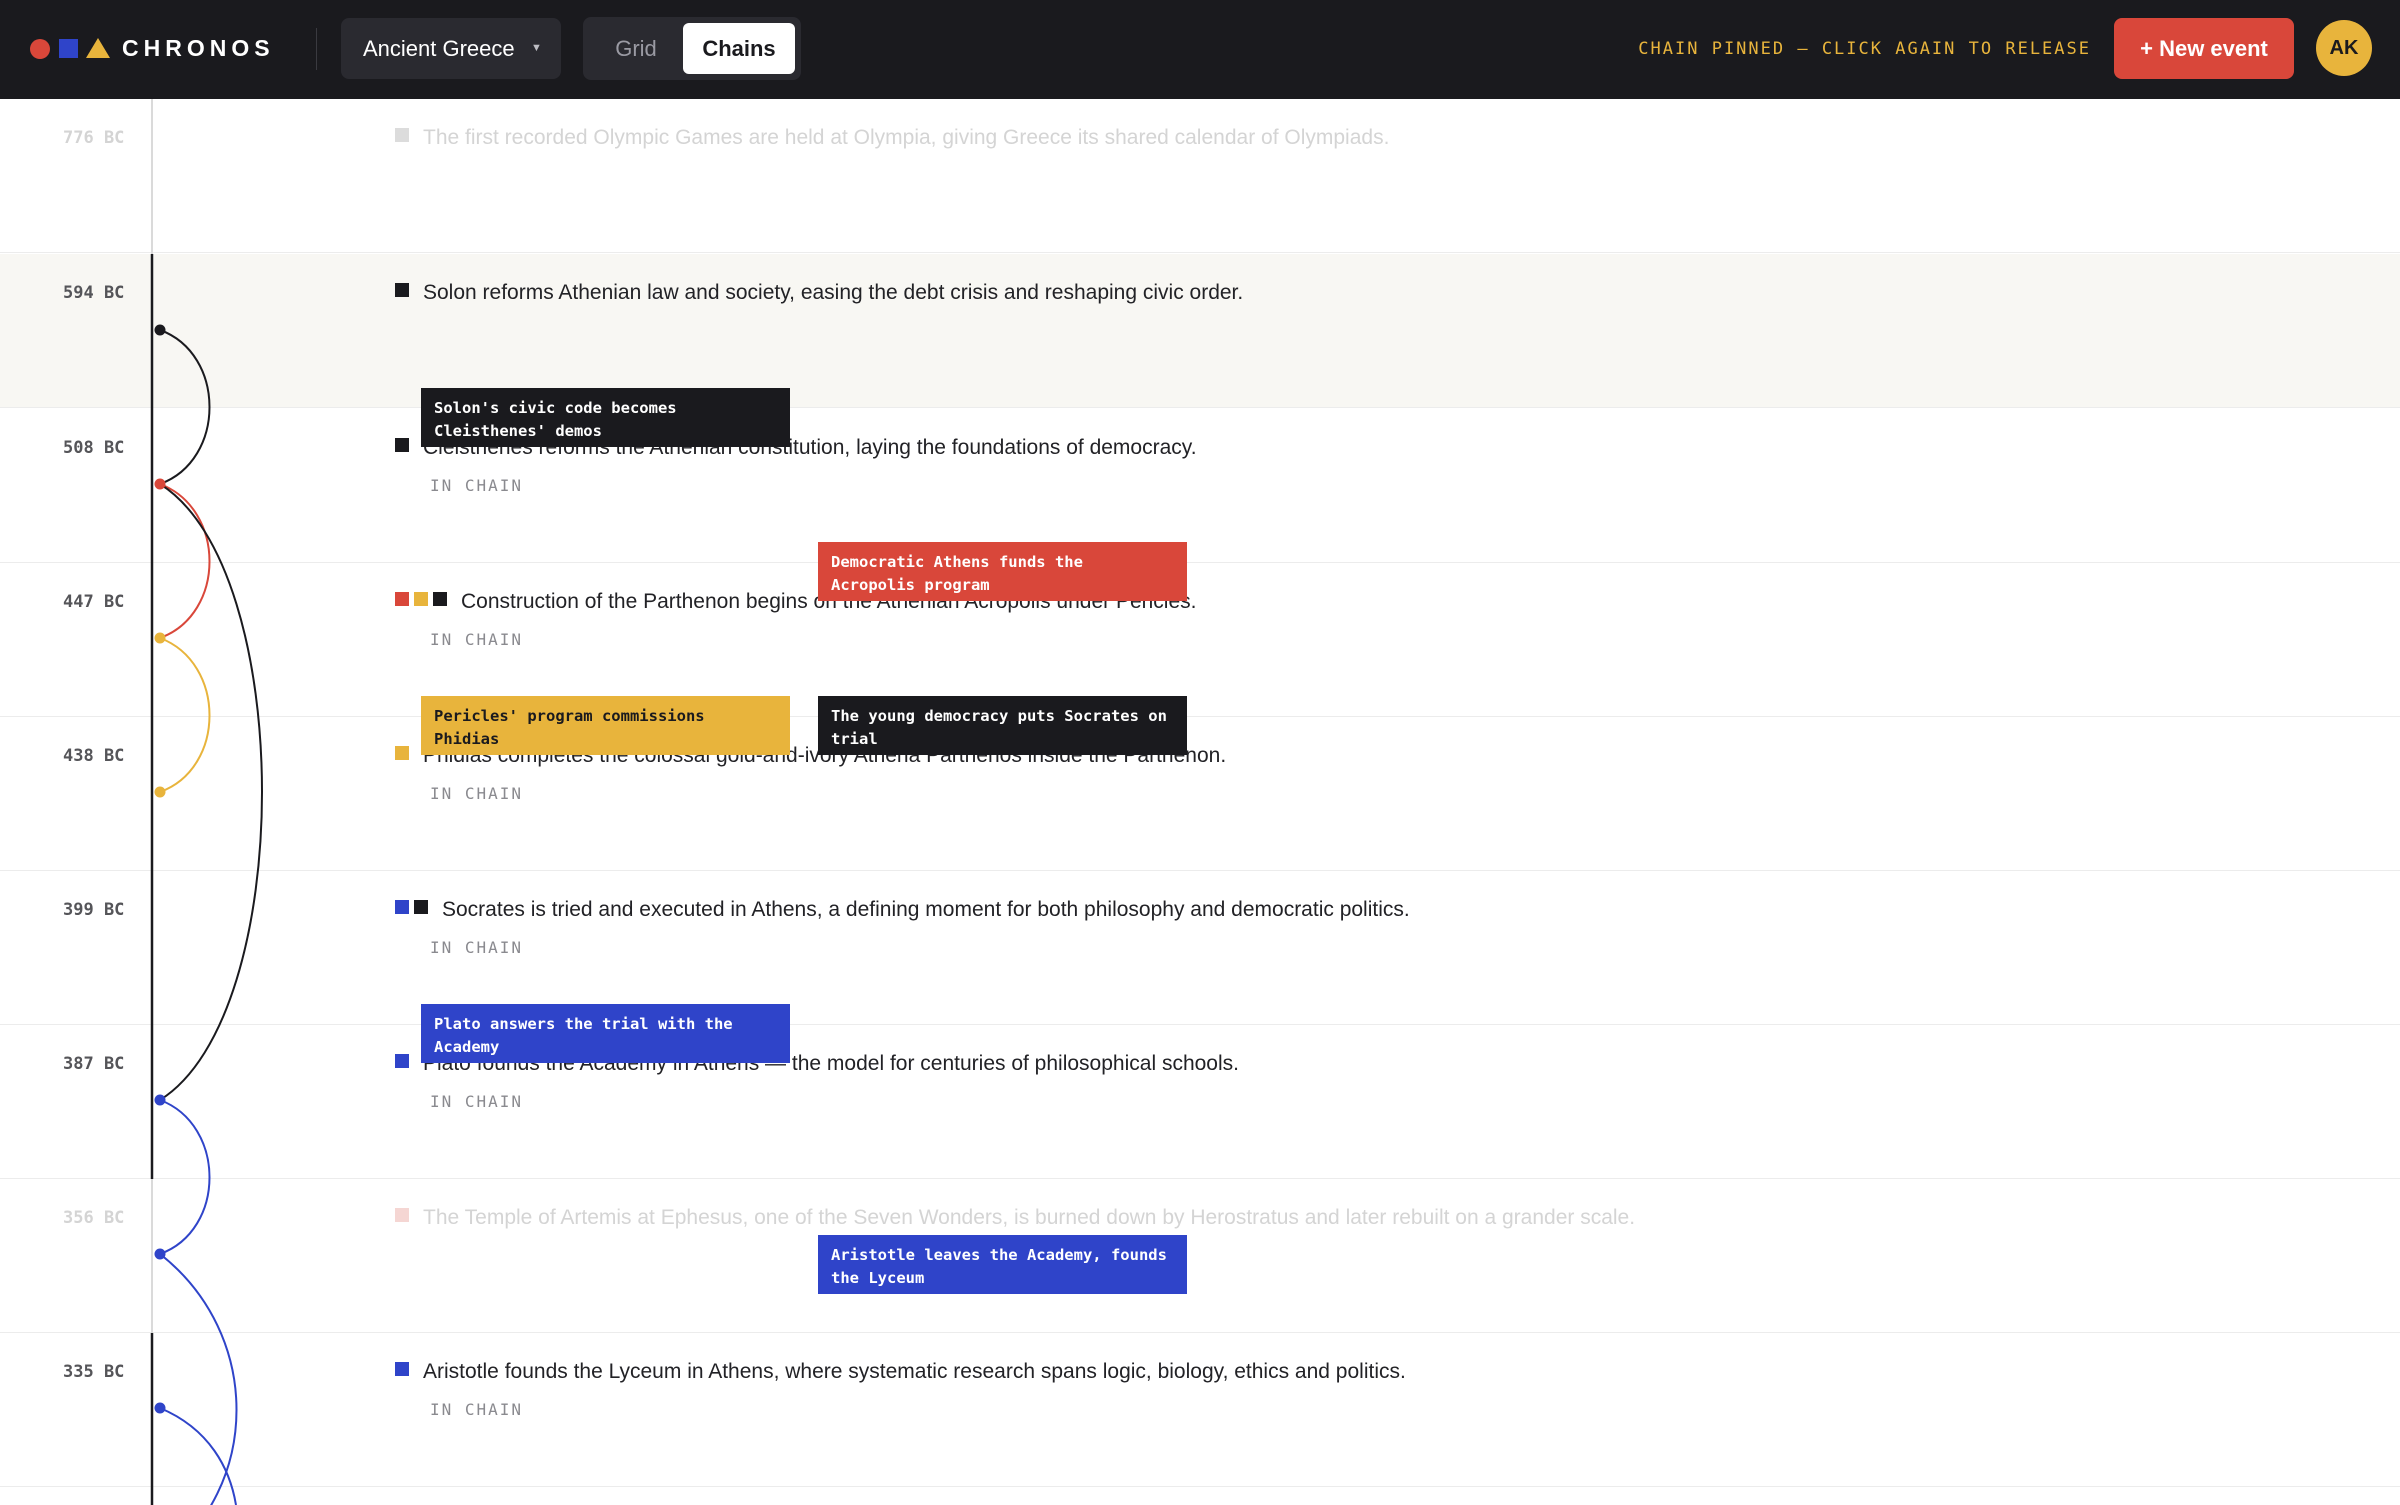 The width and height of the screenshot is (2400, 1505). What do you see at coordinates (1864, 49) in the screenshot?
I see `chain-pin-status: CHAIN PINNED — CLICK AGAIN TO RELEASE` at bounding box center [1864, 49].